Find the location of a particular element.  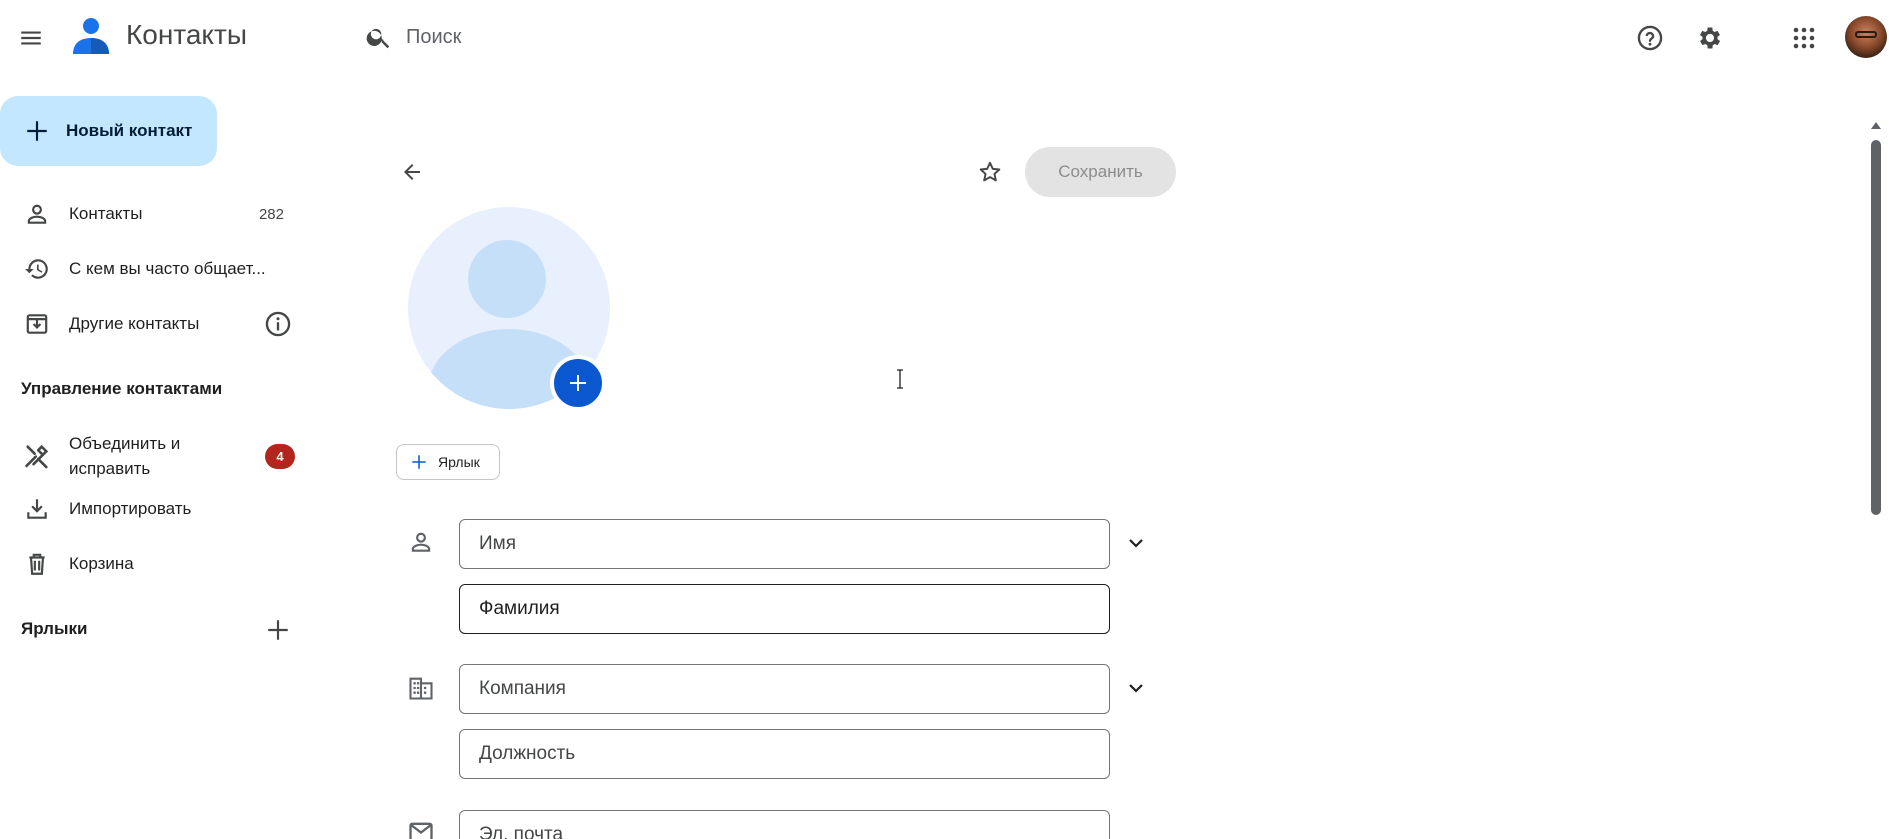

add-photo-button is located at coordinates (578, 383).